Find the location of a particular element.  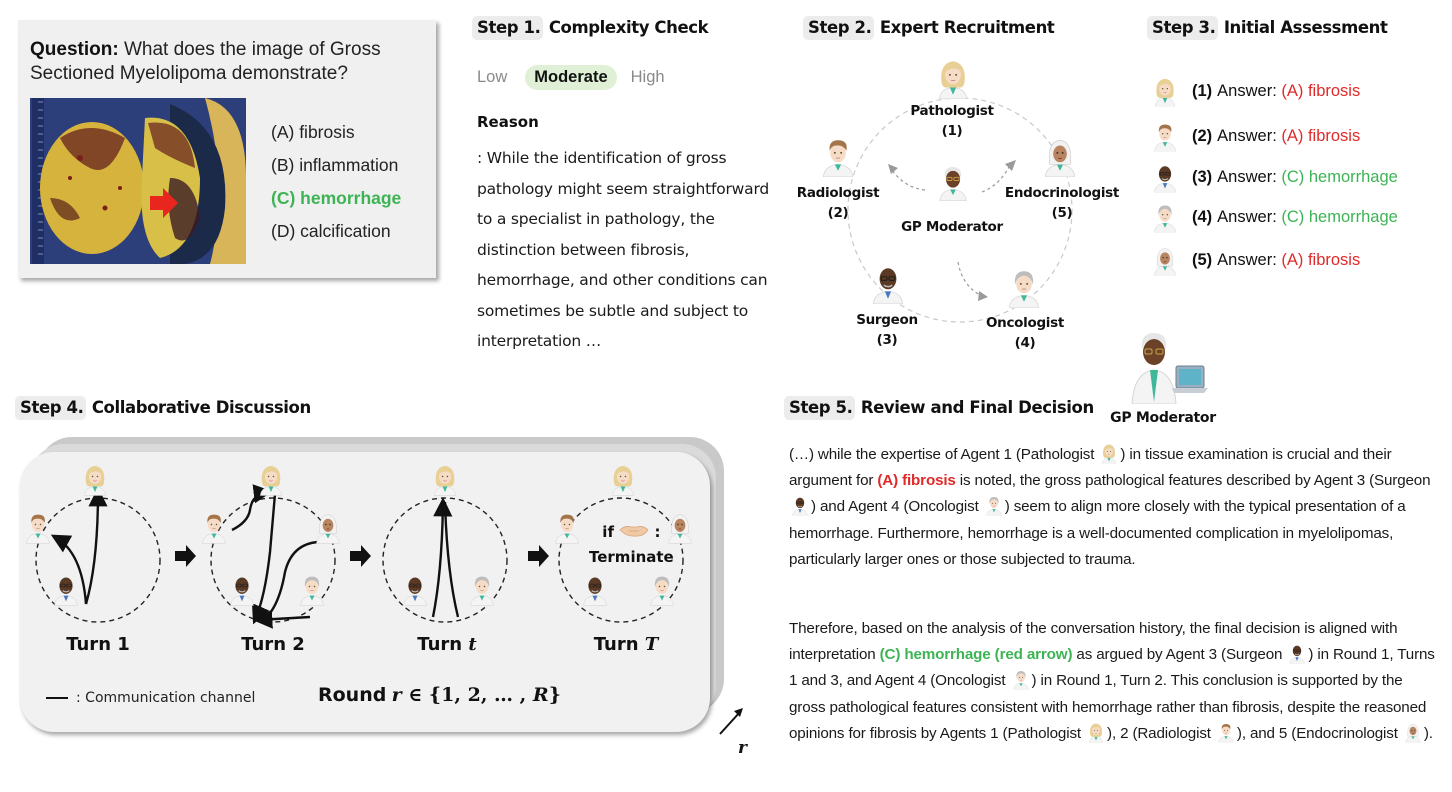

terminate-condition: if : Terminate is located at coordinates (631, 545).